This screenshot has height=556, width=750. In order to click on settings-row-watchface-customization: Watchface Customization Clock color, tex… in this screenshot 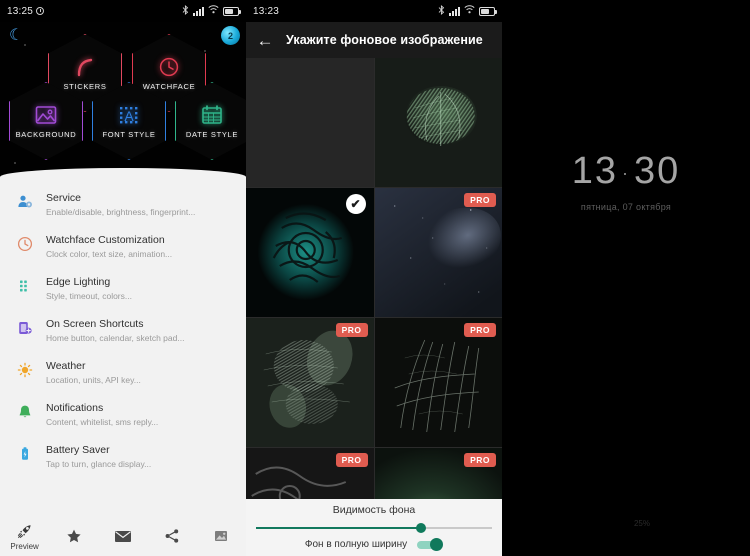, I will do `click(123, 247)`.